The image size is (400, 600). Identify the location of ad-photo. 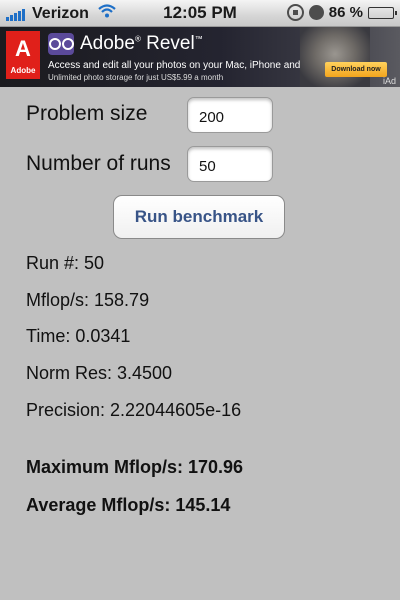
(335, 57).